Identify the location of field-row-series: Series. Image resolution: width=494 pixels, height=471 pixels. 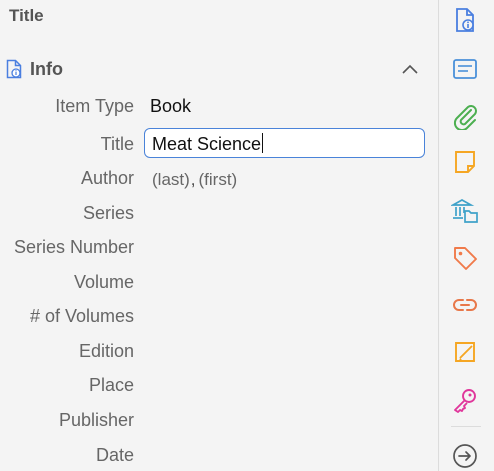
(219, 214).